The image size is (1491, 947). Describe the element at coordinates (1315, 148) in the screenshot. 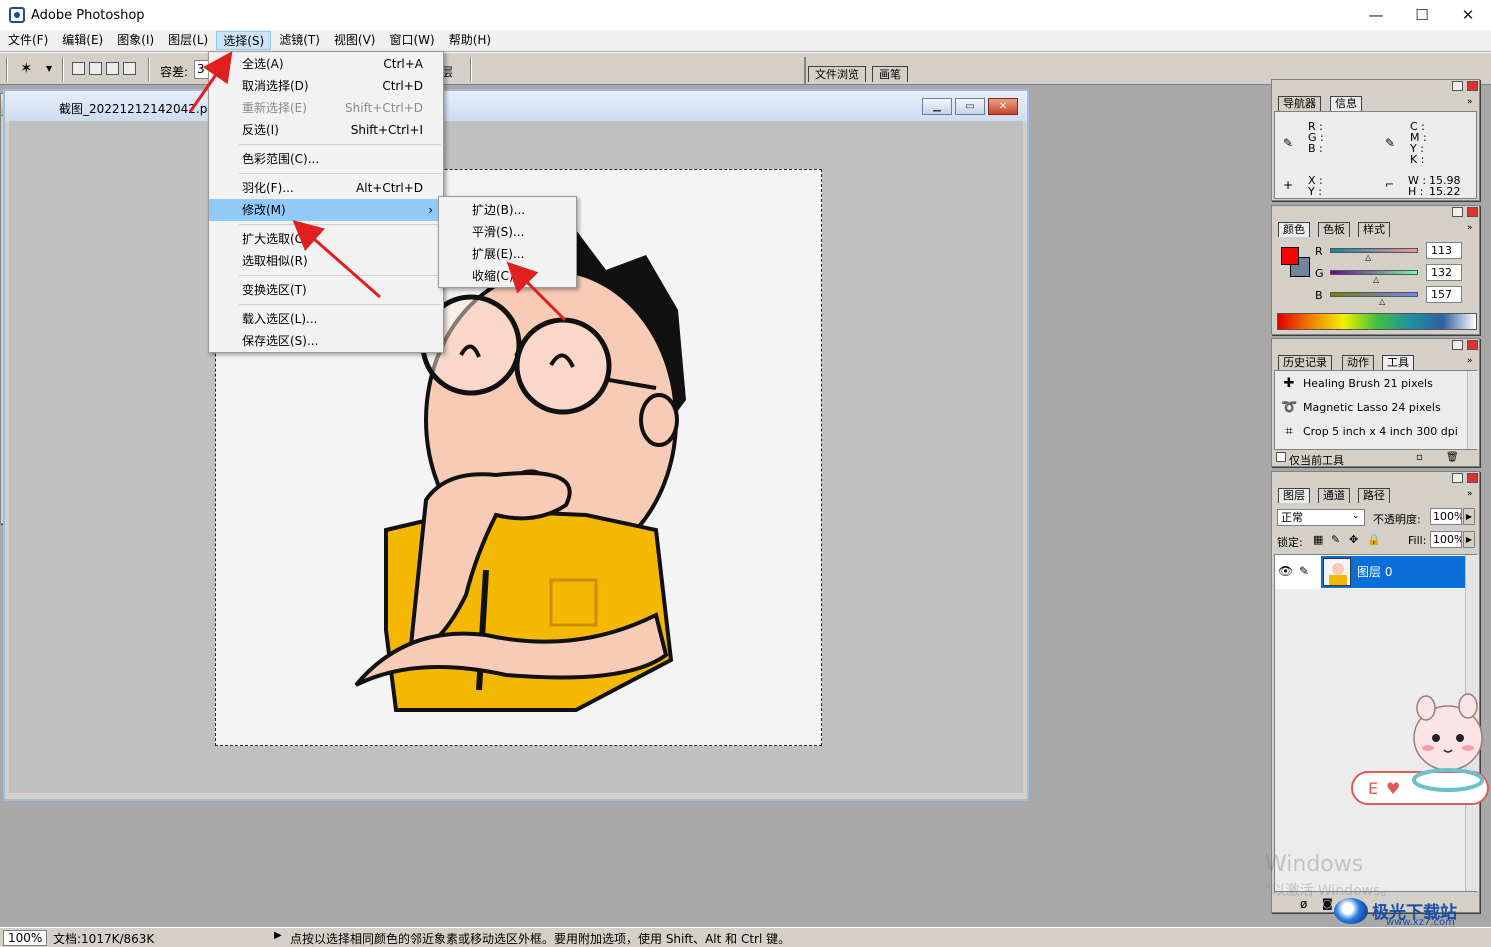

I see `info-b-label: B :` at that location.